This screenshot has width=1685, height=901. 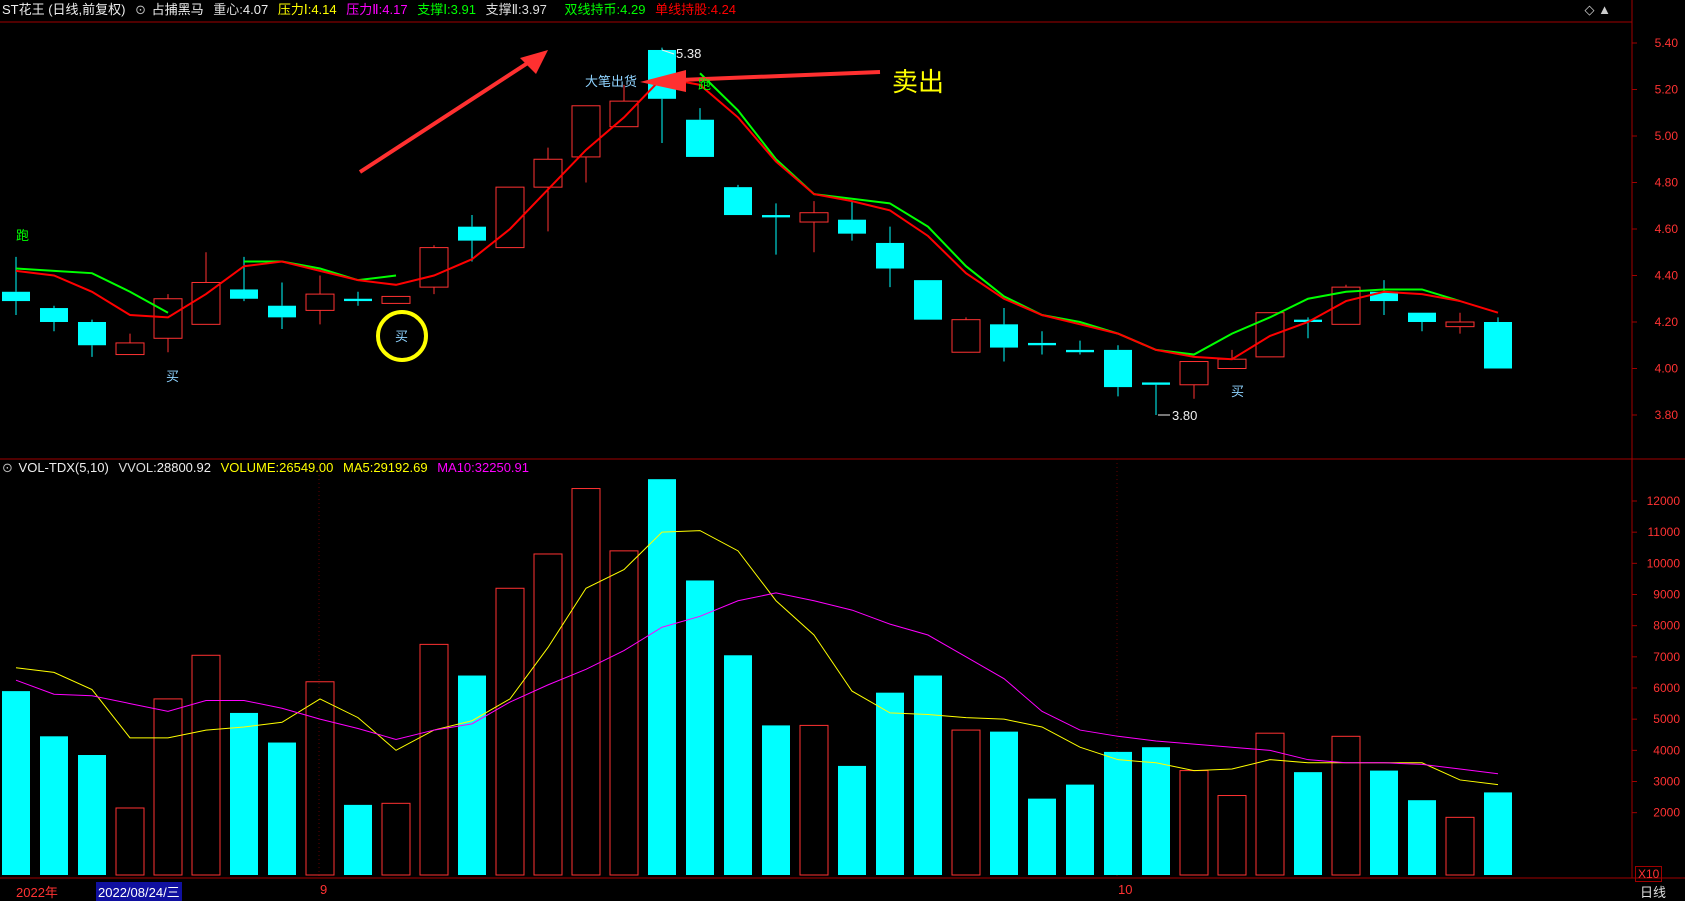 I want to click on big-sell-annotation: 大笔出货, so click(x=611, y=81).